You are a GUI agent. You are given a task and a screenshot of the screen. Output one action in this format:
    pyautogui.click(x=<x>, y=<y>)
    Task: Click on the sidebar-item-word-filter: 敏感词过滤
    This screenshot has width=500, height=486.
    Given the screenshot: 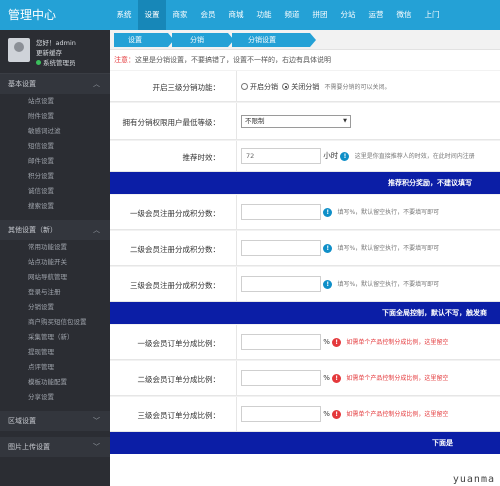 What is the action you would take?
    pyautogui.click(x=55, y=131)
    